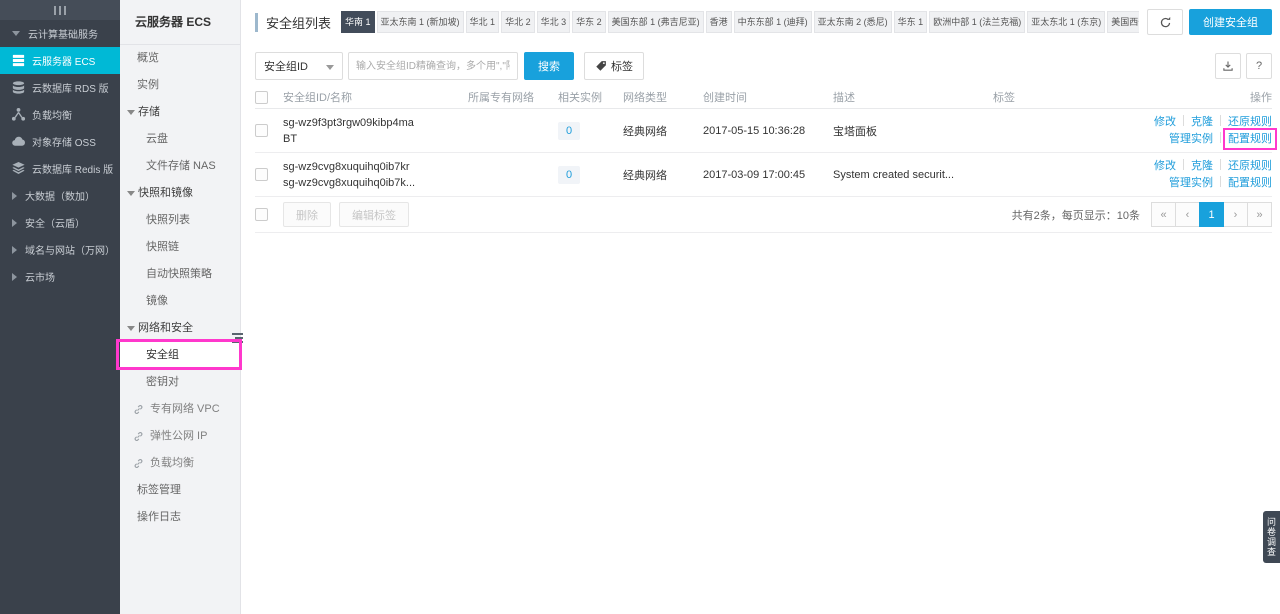 The image size is (1280, 614). Describe the element at coordinates (236, 337) in the screenshot. I see `secondary-sidebar-collapse-handle` at that location.